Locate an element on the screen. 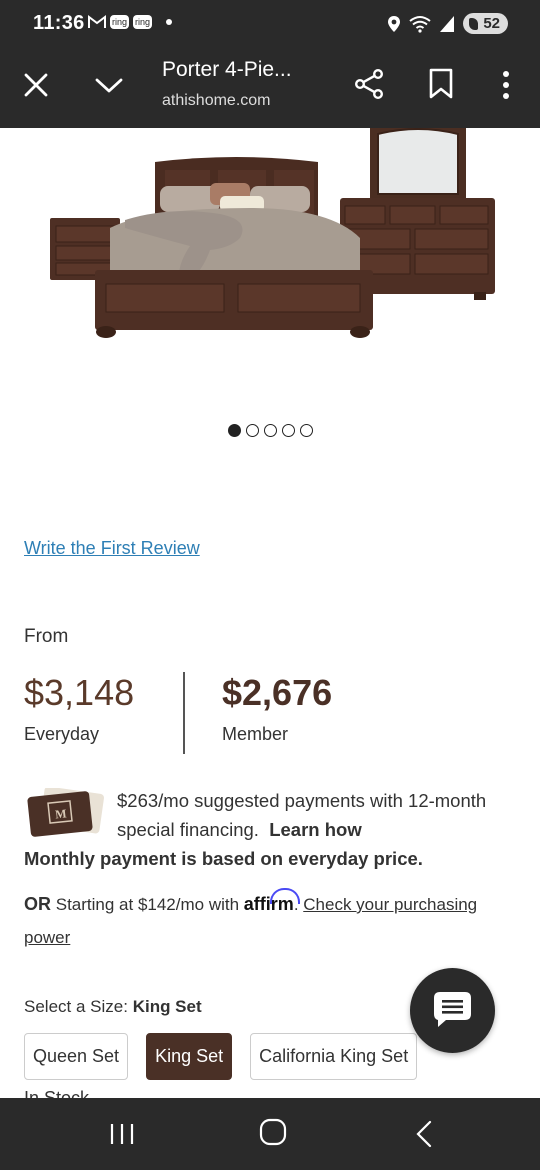 The width and height of the screenshot is (540, 1170). more-vert-icon is located at coordinates (506, 85).